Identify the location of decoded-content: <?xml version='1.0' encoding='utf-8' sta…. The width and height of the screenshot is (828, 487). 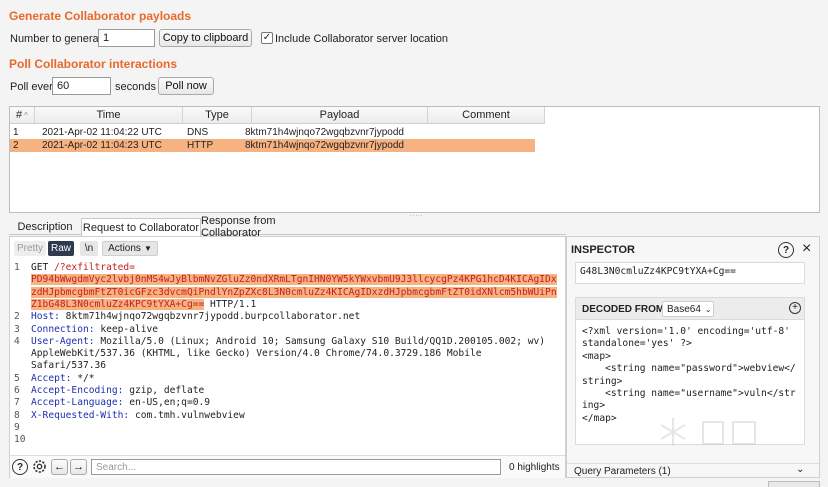
(689, 375).